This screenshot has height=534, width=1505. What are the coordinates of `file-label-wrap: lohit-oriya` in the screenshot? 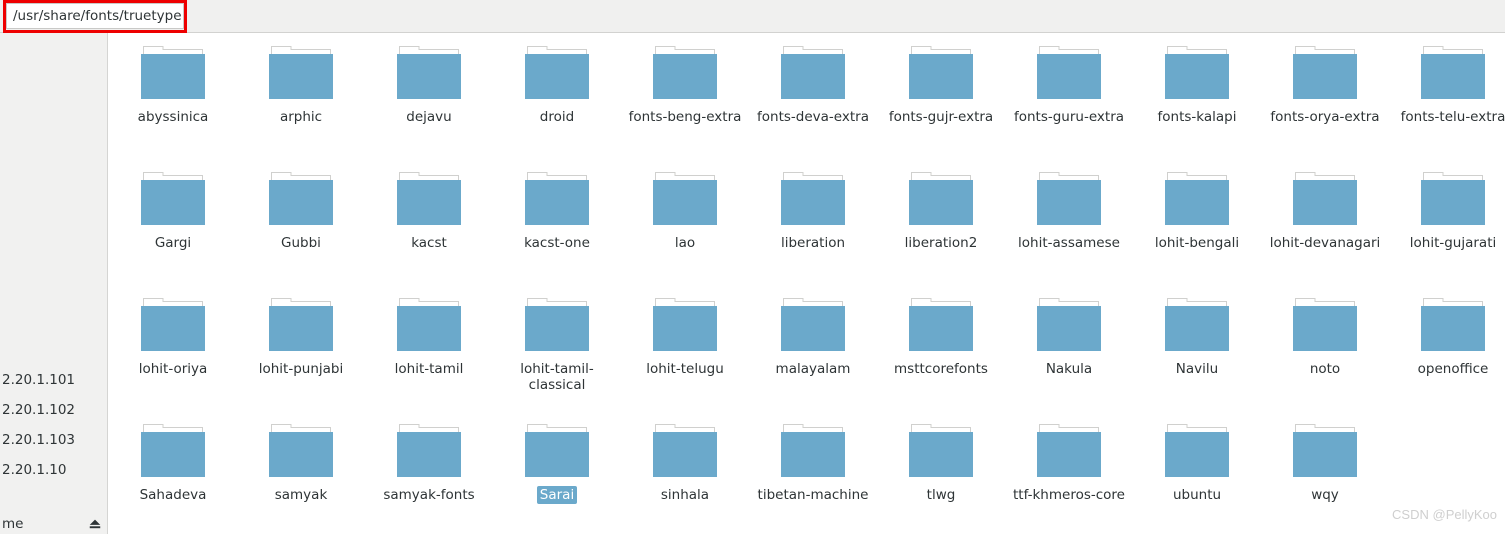 It's located at (173, 369).